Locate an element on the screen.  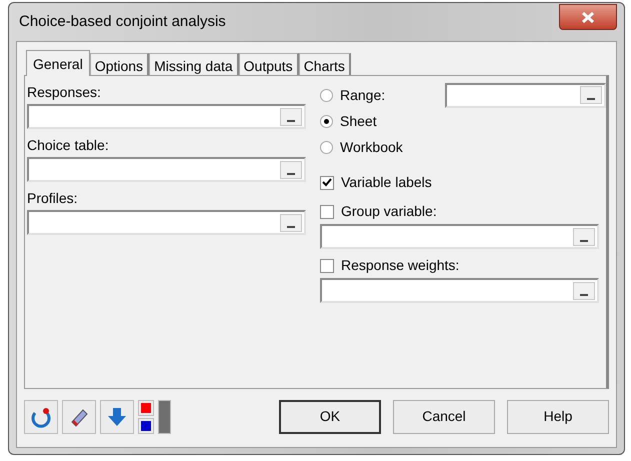
window-title: Choice-based conjoint analysis is located at coordinates (122, 22).